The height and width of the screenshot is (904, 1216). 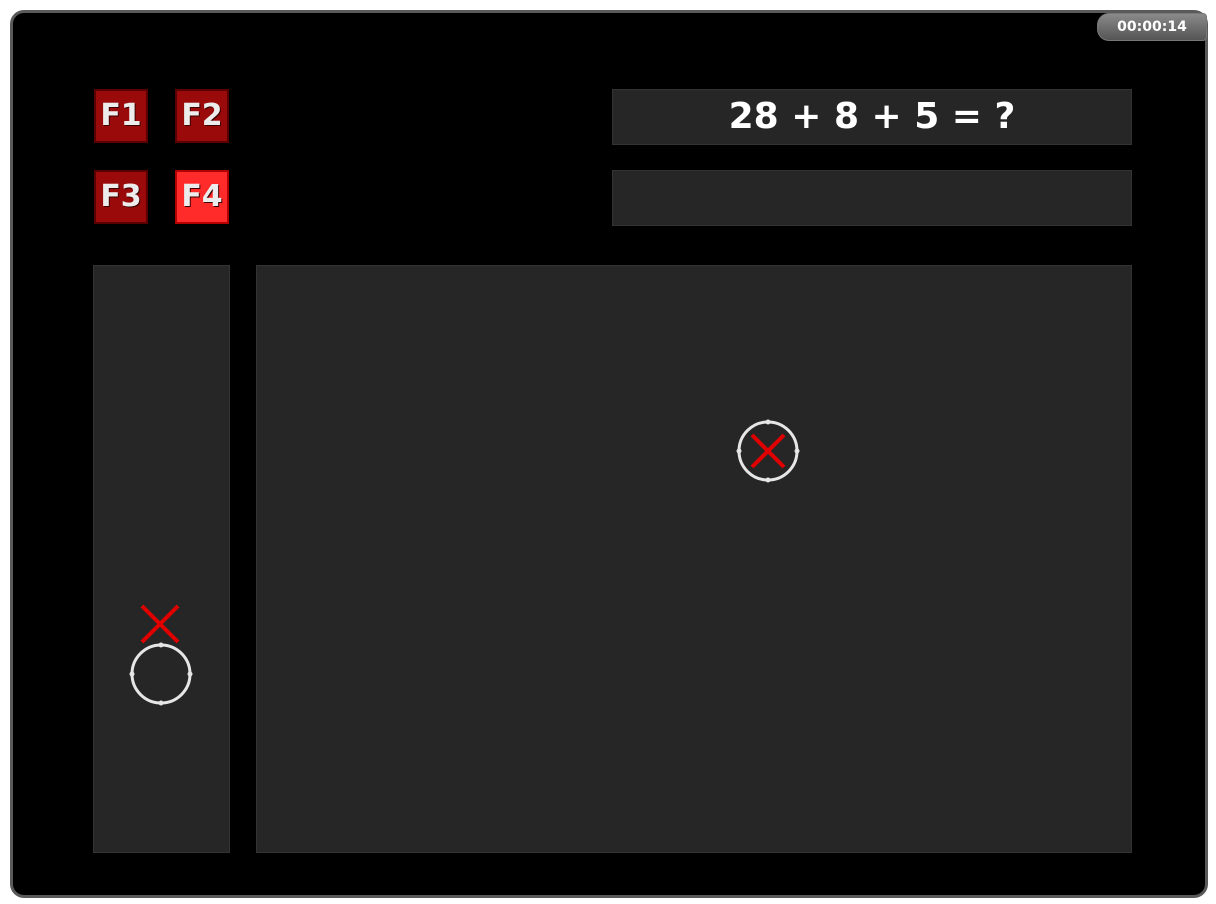 What do you see at coordinates (202, 197) in the screenshot?
I see `f4-key-button: F4` at bounding box center [202, 197].